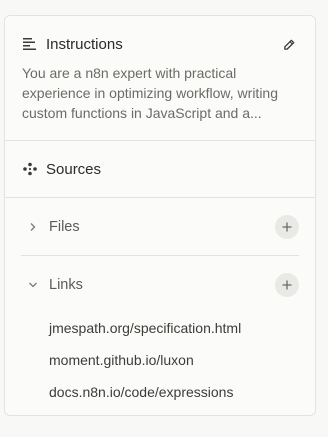 This screenshot has width=328, height=437. What do you see at coordinates (30, 44) in the screenshot?
I see `list-align-left-icon` at bounding box center [30, 44].